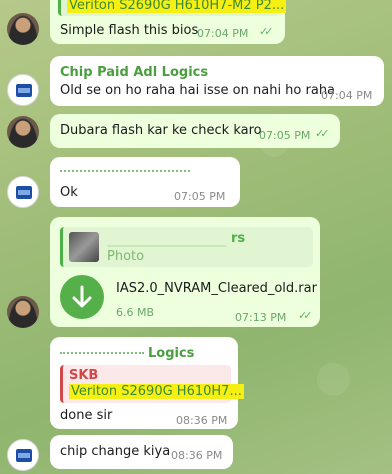  What do you see at coordinates (134, 72) in the screenshot?
I see `sender-name: Chip Paid Adl Logics` at bounding box center [134, 72].